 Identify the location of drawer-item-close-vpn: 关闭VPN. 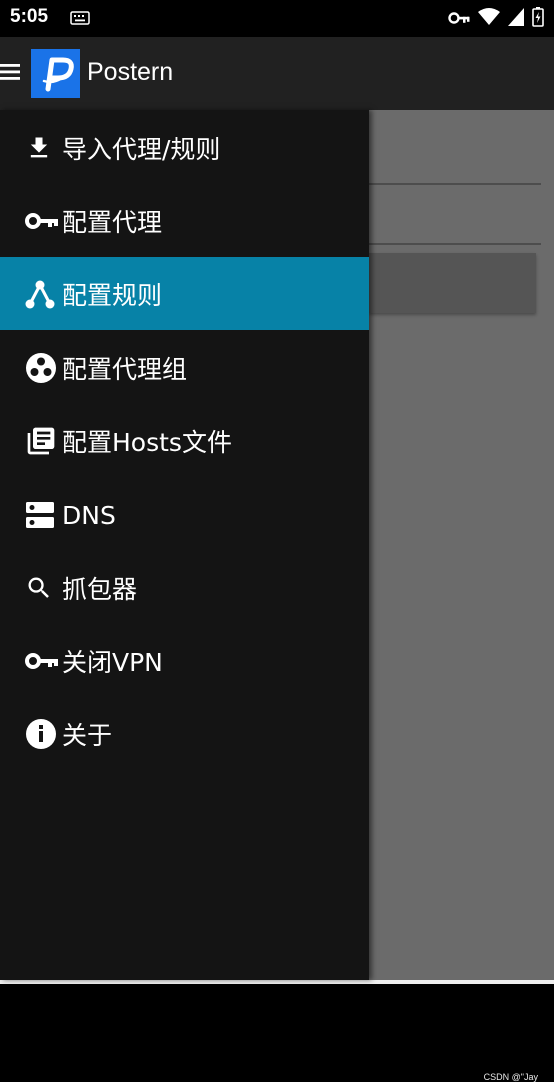
(184, 661).